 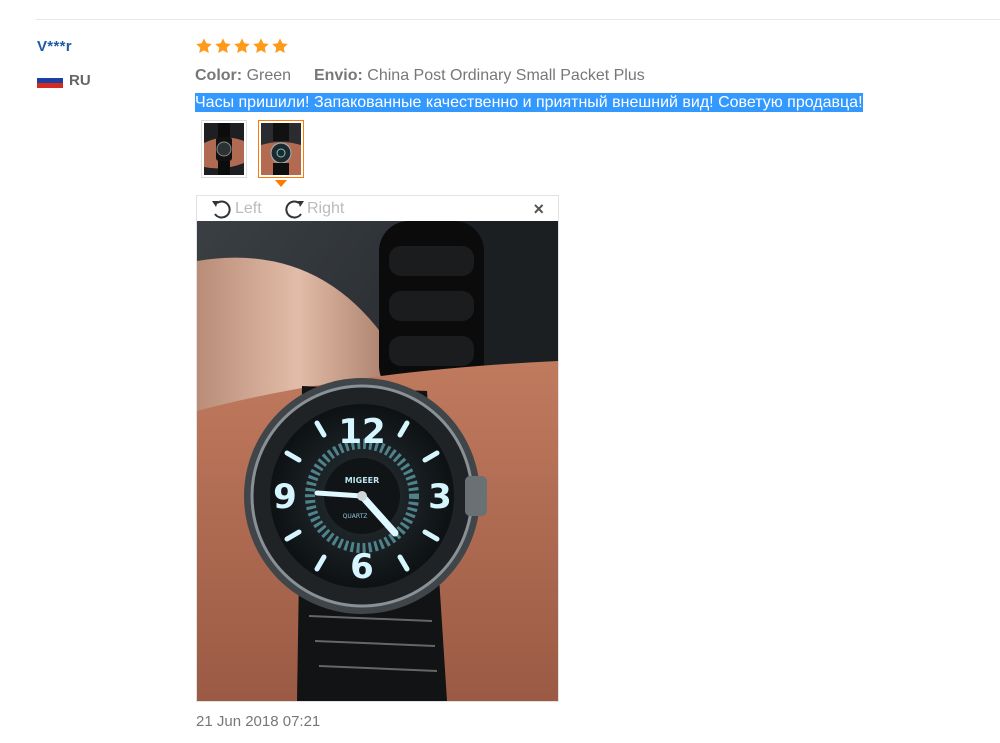 What do you see at coordinates (64, 80) in the screenshot?
I see `reviewer-country: RU` at bounding box center [64, 80].